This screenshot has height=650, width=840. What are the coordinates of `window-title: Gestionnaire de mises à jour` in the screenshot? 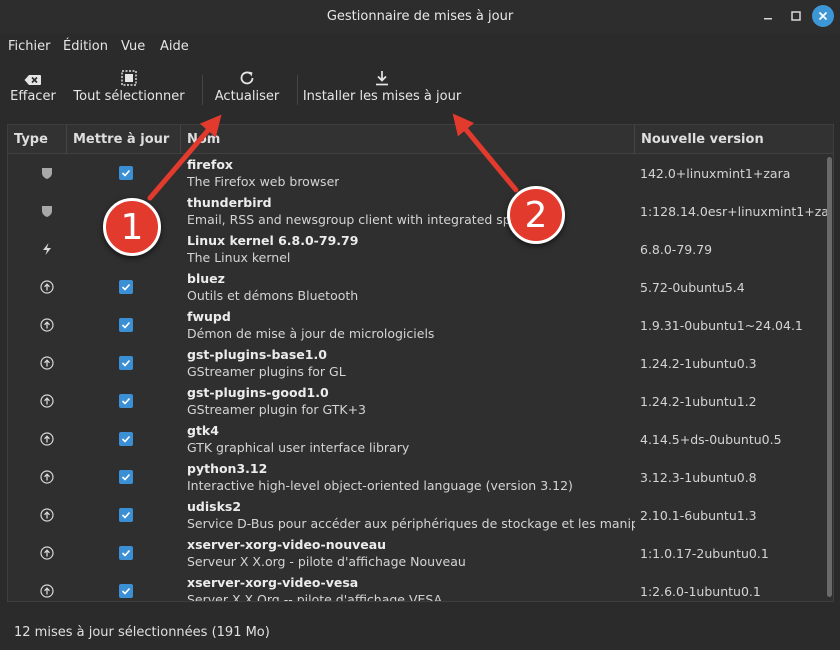 It's located at (420, 16).